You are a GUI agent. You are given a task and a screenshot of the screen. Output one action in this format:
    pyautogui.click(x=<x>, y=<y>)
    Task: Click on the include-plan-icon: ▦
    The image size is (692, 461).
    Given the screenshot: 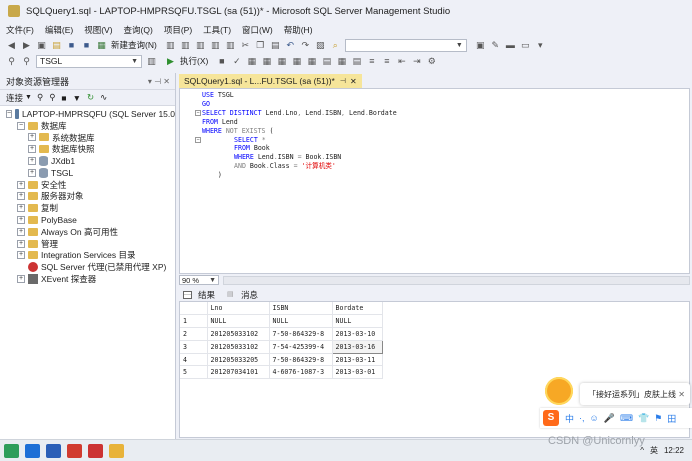 What is the action you would take?
    pyautogui.click(x=281, y=61)
    